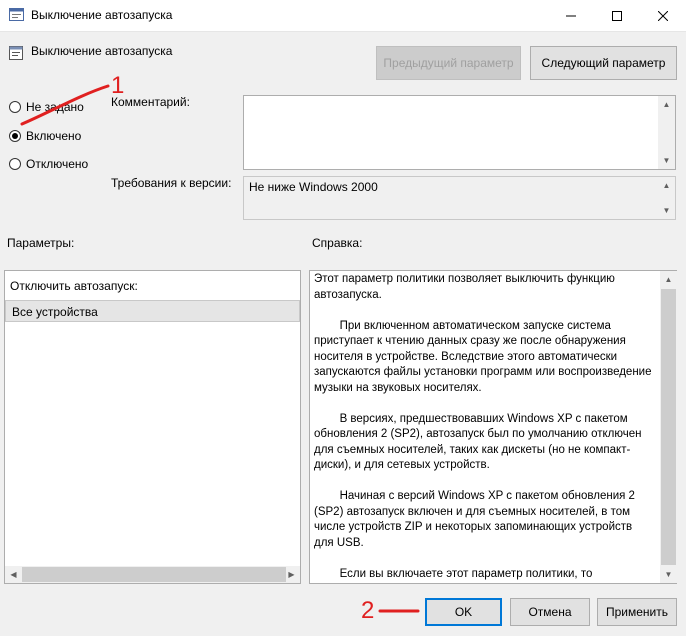 The width and height of the screenshot is (686, 636). I want to click on previous-setting-button: Предыдущий параметр, so click(448, 63).